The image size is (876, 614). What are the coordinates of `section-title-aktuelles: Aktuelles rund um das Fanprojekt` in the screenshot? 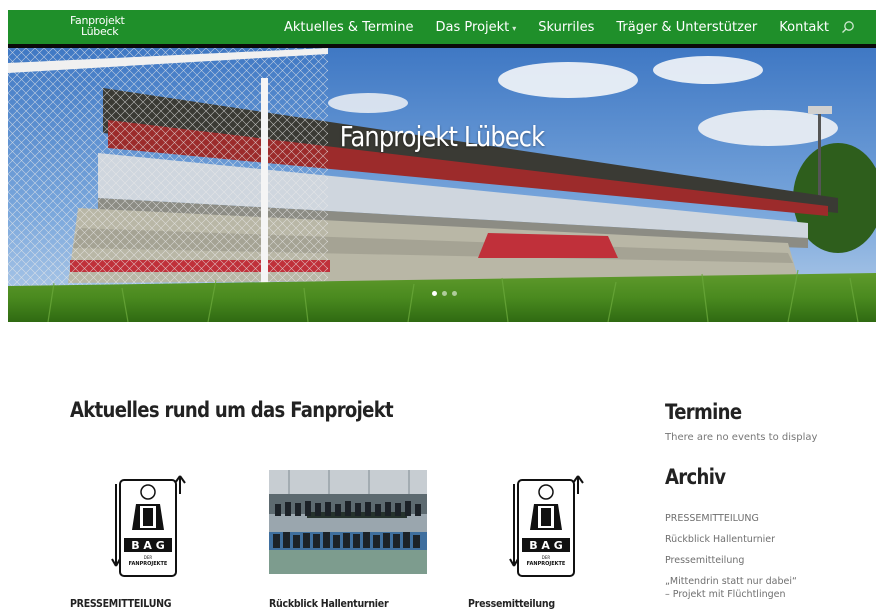 It's located at (232, 410).